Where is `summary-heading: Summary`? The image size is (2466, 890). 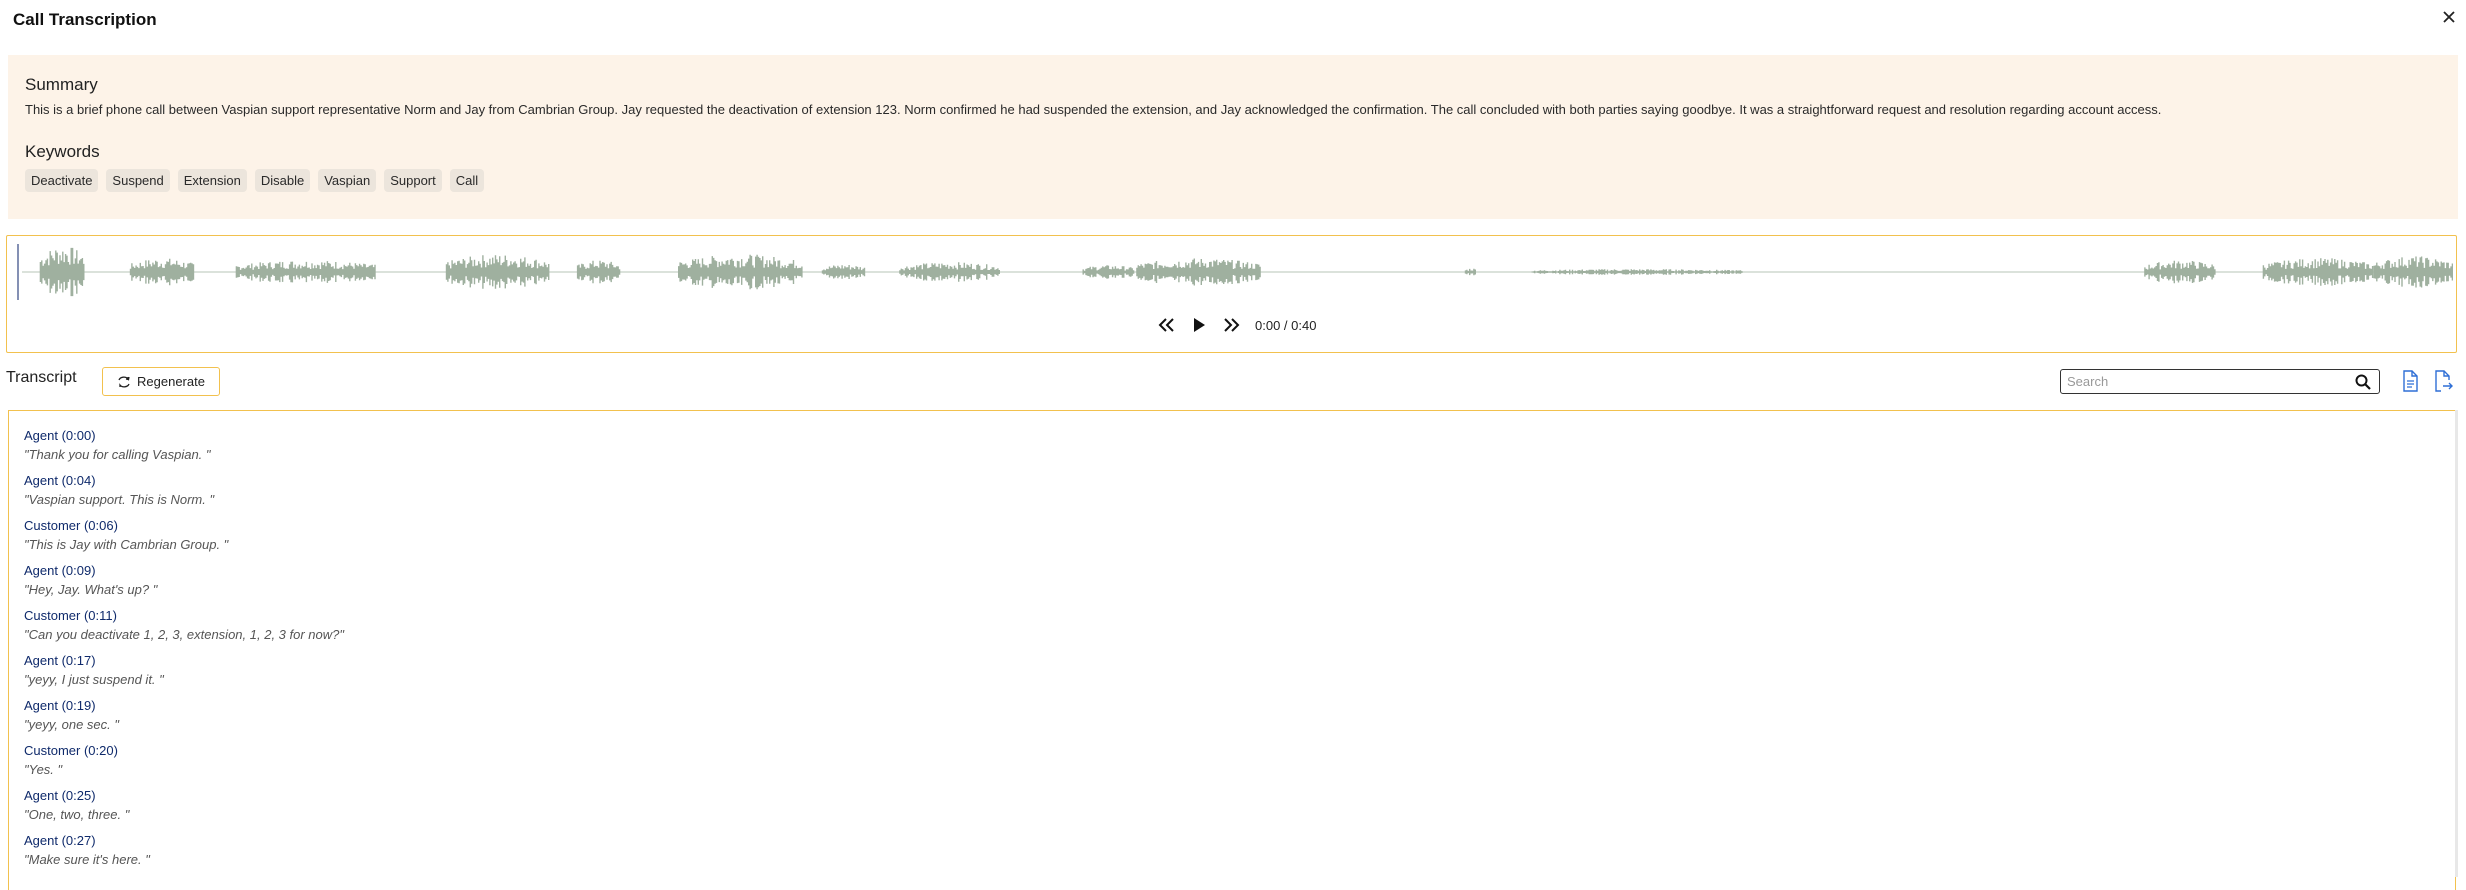 summary-heading: Summary is located at coordinates (61, 84).